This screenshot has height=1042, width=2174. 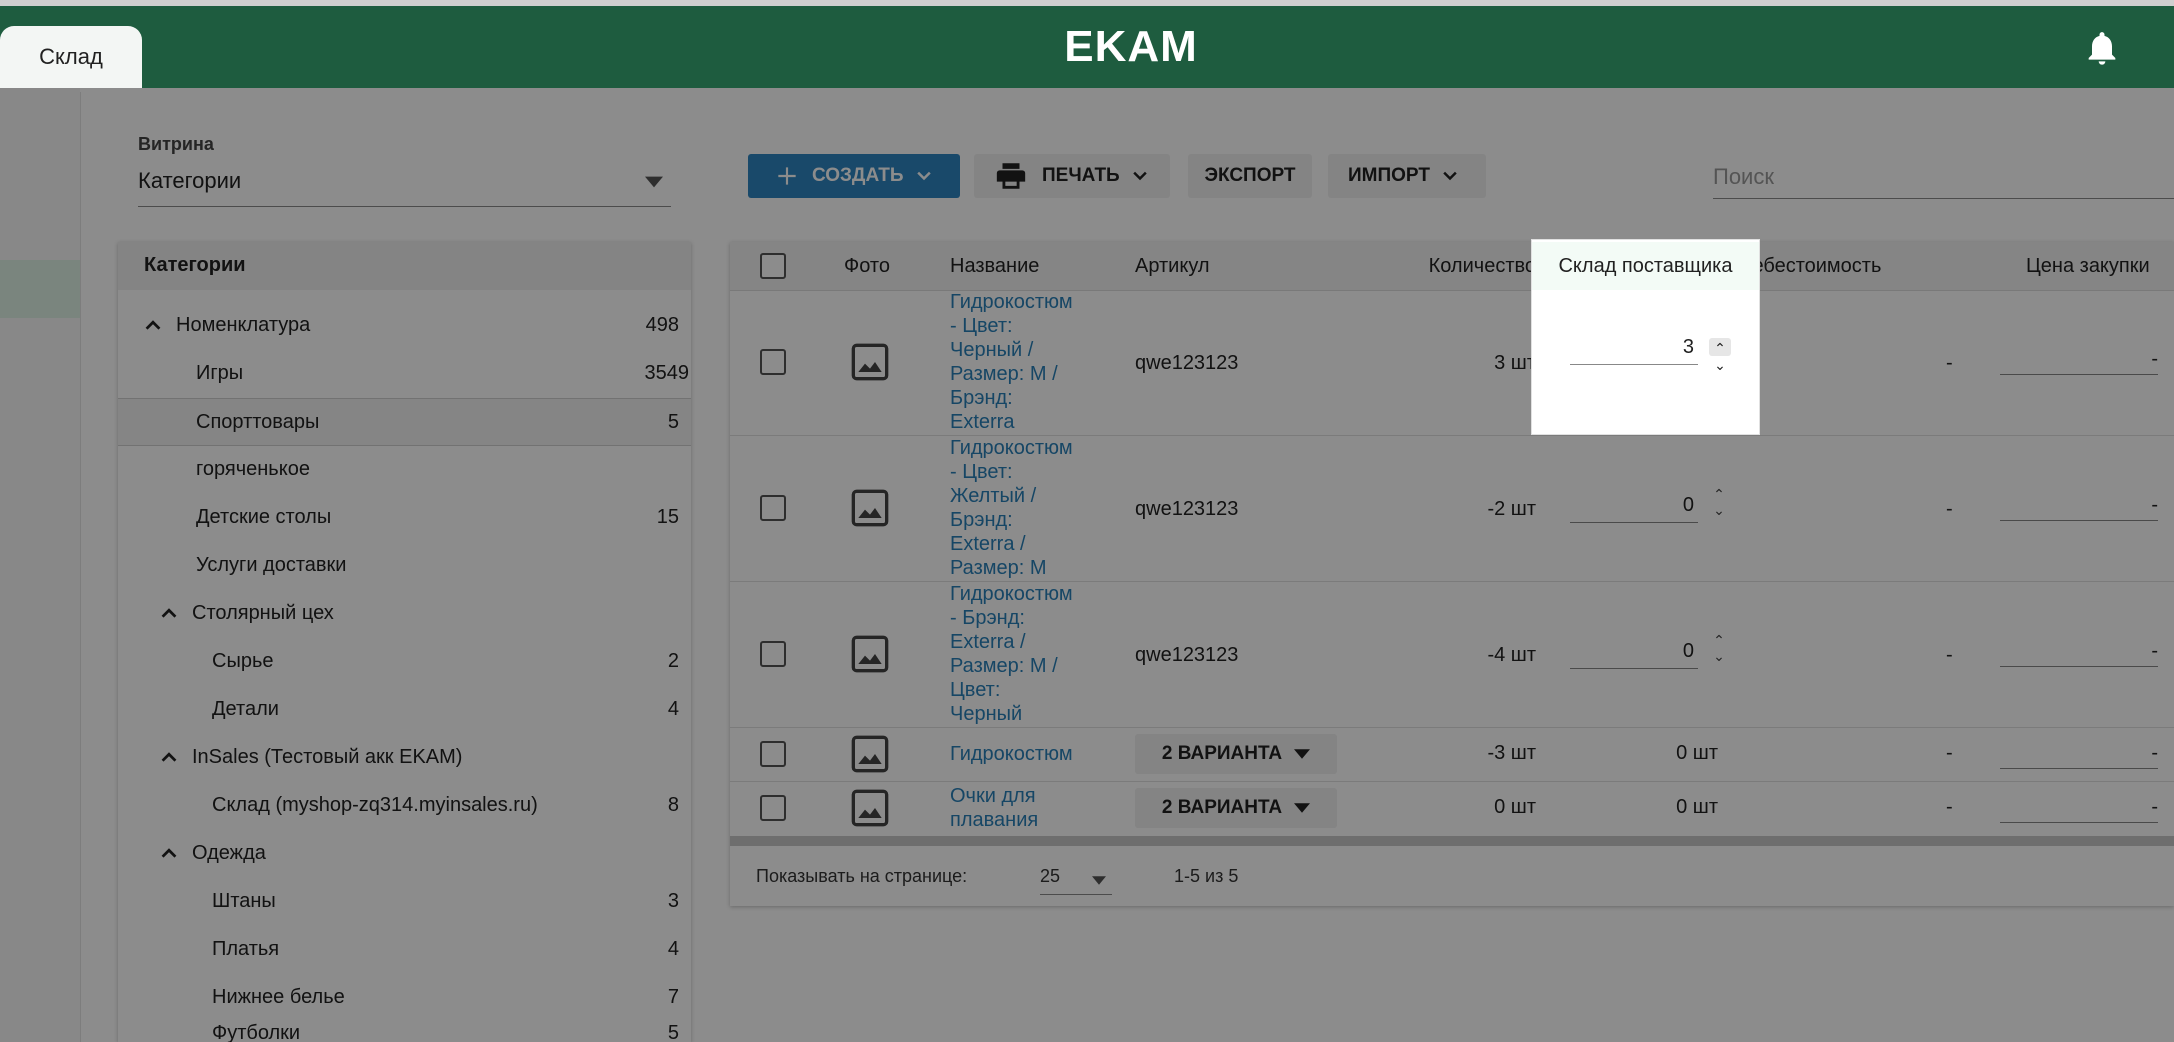 What do you see at coordinates (71, 57) in the screenshot?
I see `tab-sklad: Склад` at bounding box center [71, 57].